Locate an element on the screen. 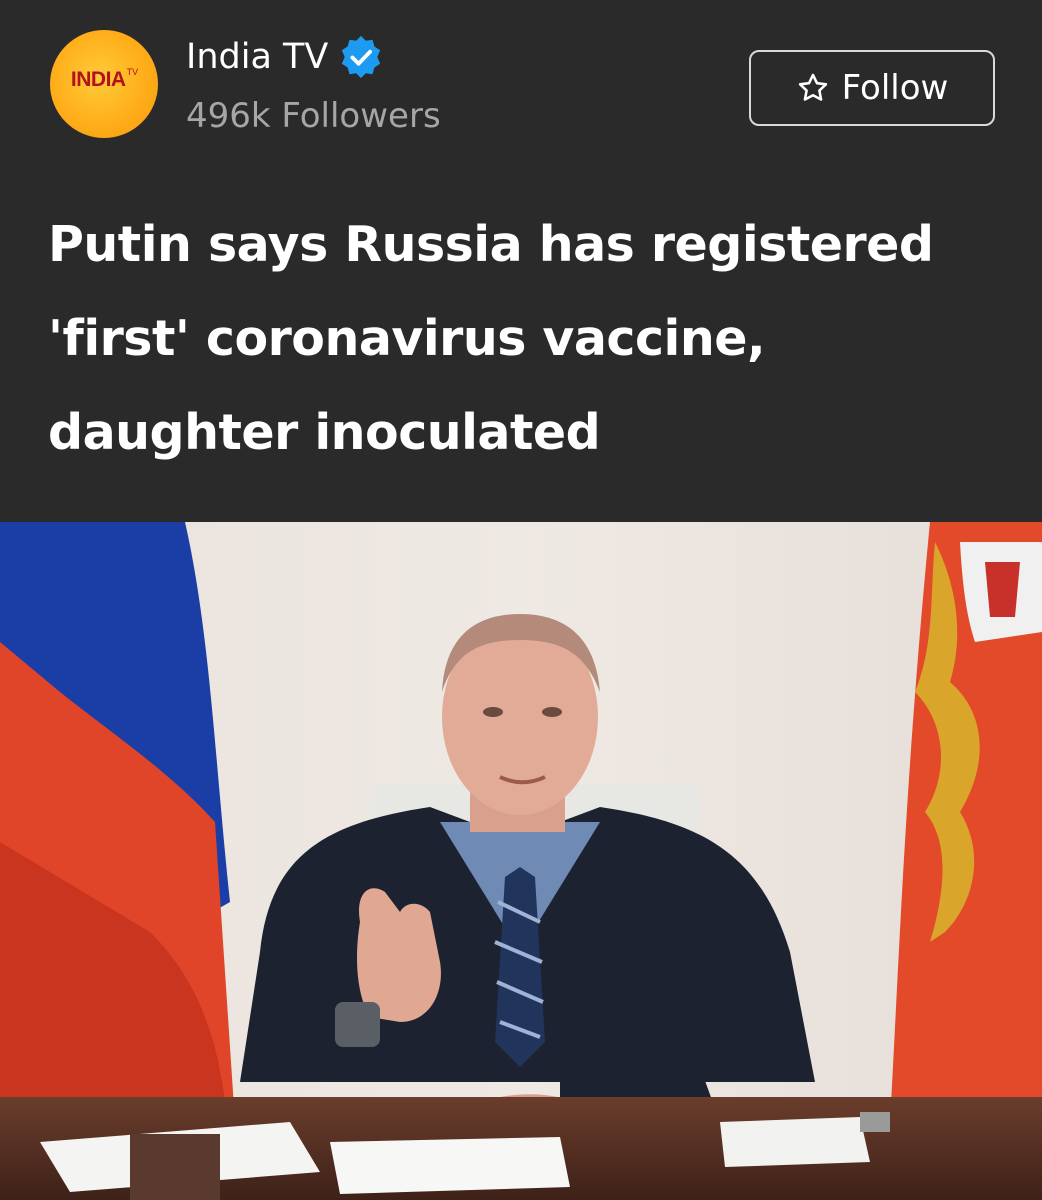 Image resolution: width=1042 pixels, height=1200 pixels. channel-name-row: India TV is located at coordinates (285, 57).